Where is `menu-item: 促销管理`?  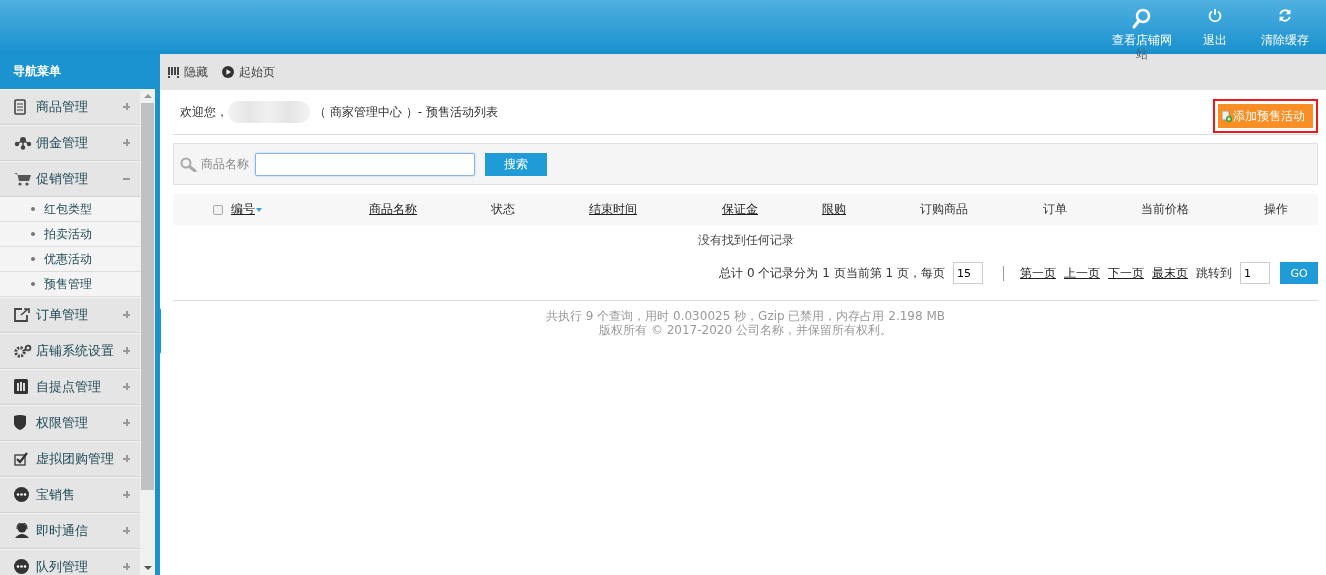
menu-item: 促销管理 is located at coordinates (70, 179).